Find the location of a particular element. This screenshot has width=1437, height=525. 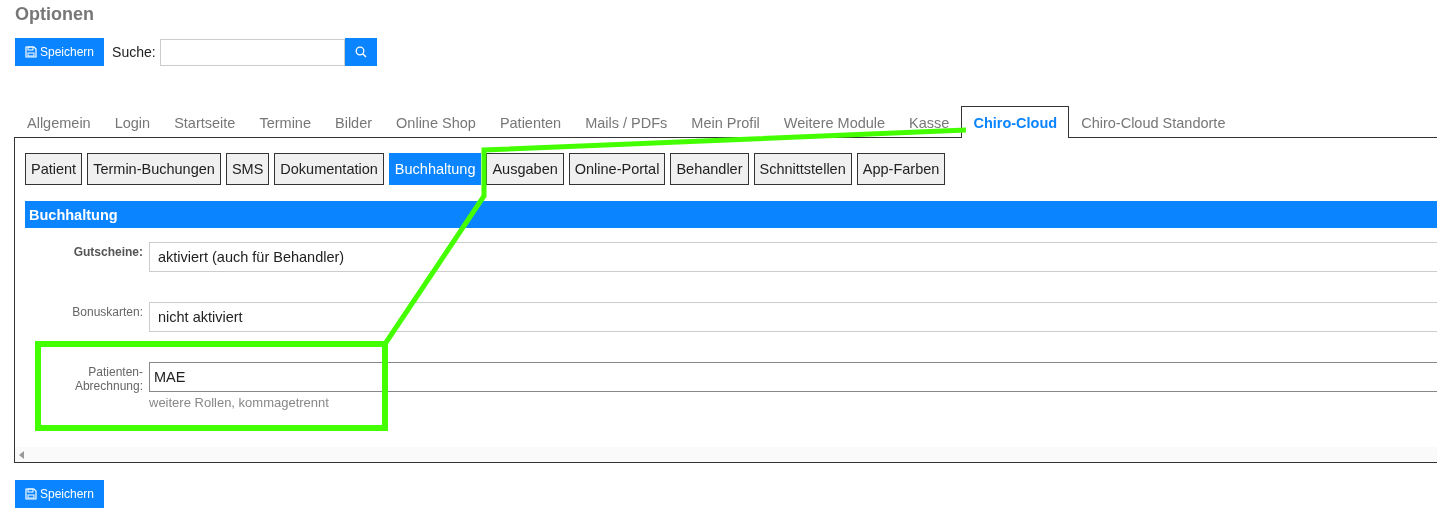

tab: Chiro-Cloud is located at coordinates (1015, 122).